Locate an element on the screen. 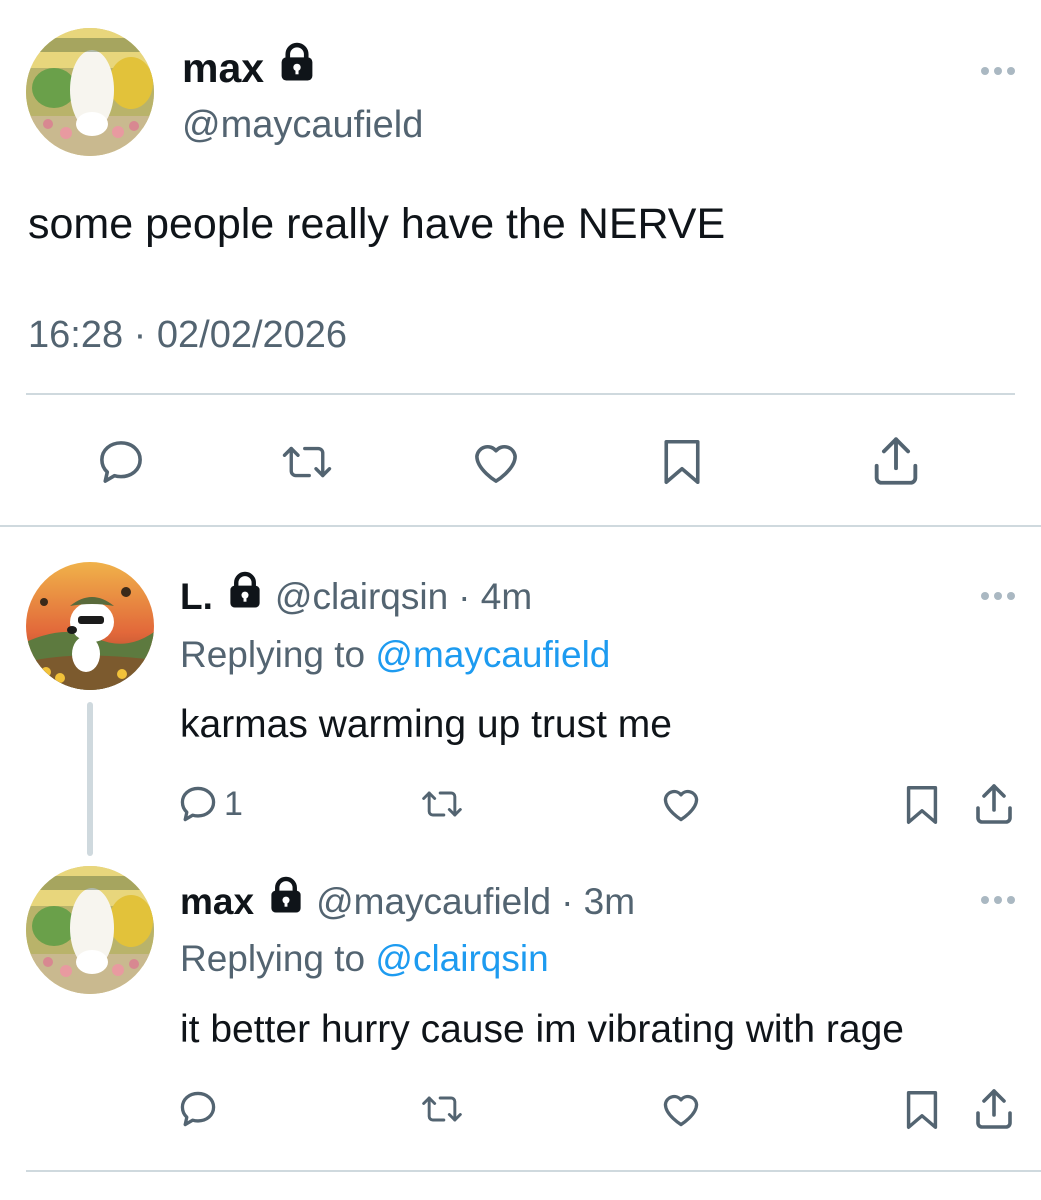 This screenshot has height=1200, width=1041. reply-header: max @maycaufield · 3m is located at coordinates (407, 901).